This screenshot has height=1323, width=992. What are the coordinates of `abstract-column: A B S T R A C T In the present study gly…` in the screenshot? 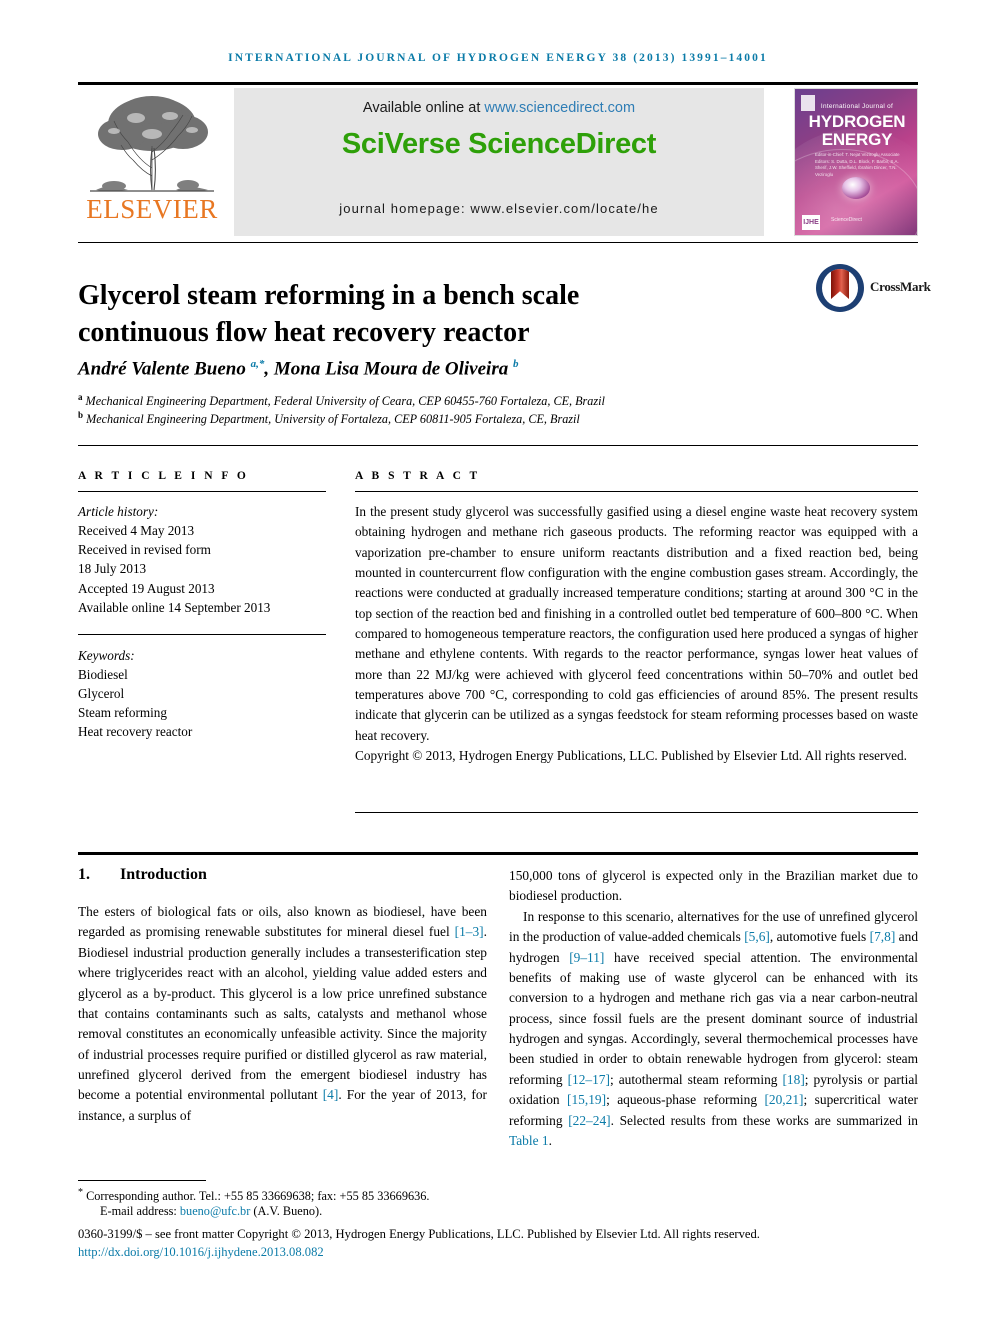 It's located at (636, 618).